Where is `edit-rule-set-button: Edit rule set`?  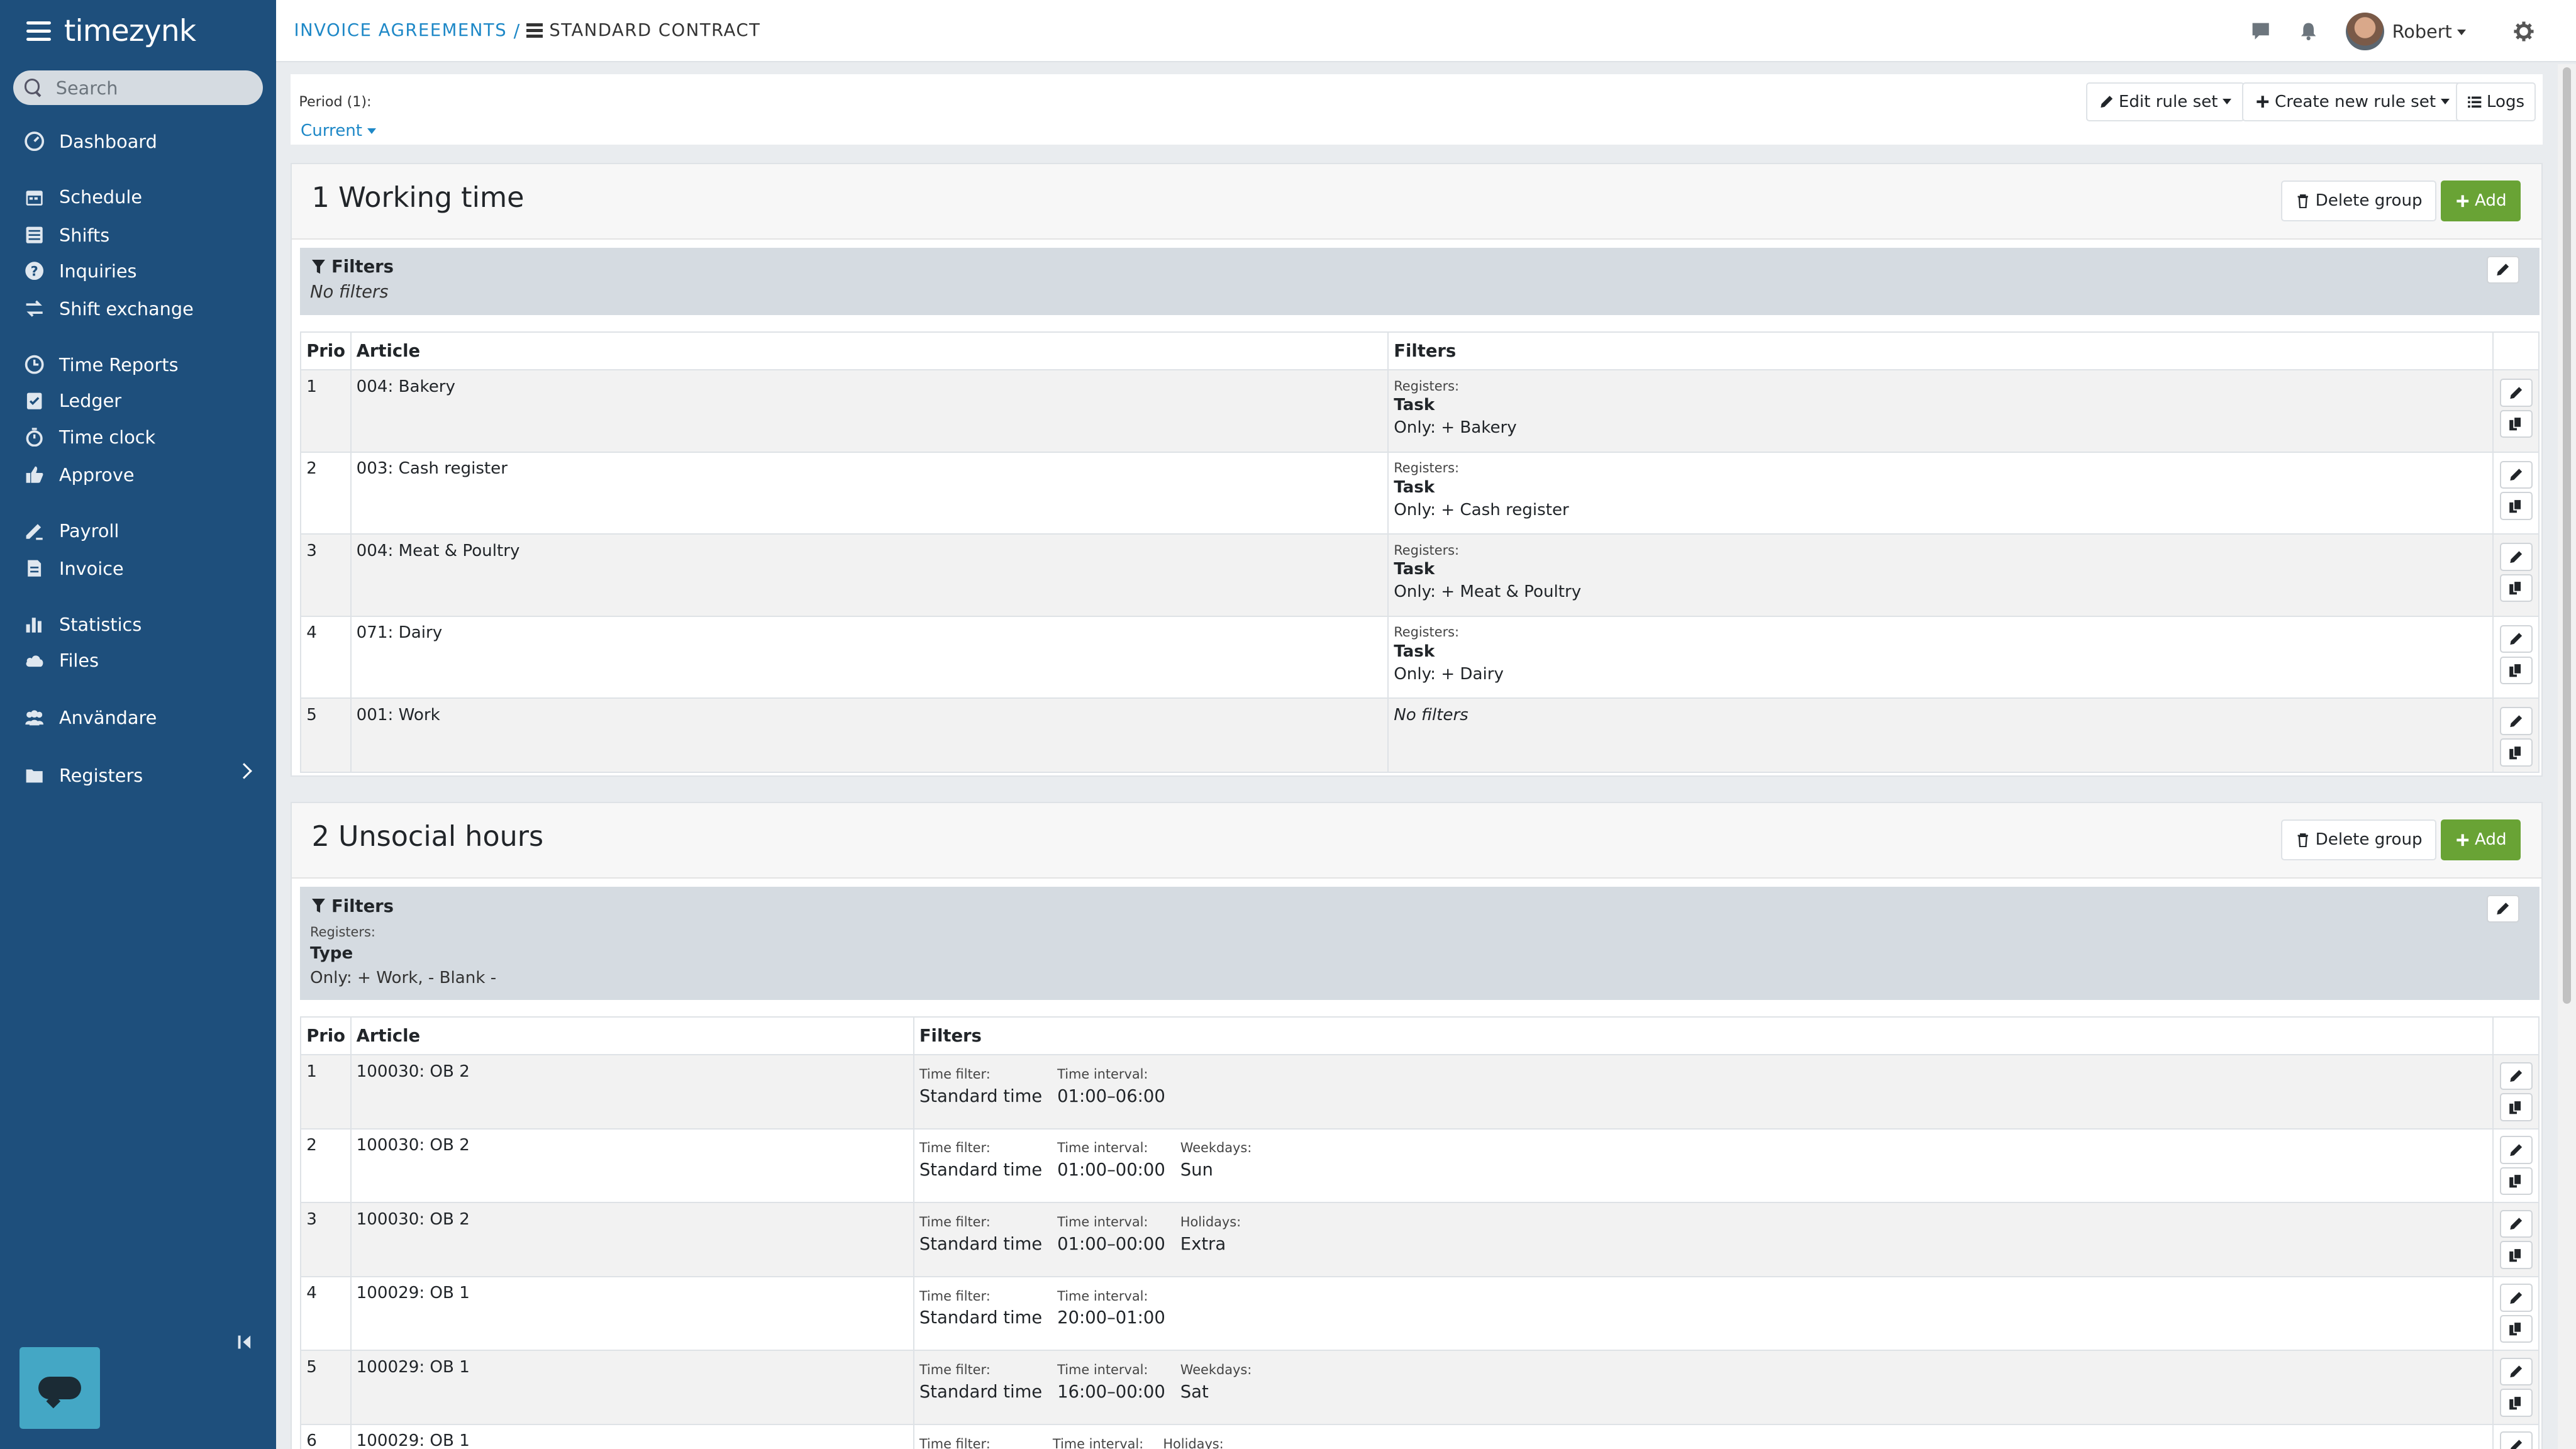
edit-rule-set-button: Edit rule set is located at coordinates (2165, 102).